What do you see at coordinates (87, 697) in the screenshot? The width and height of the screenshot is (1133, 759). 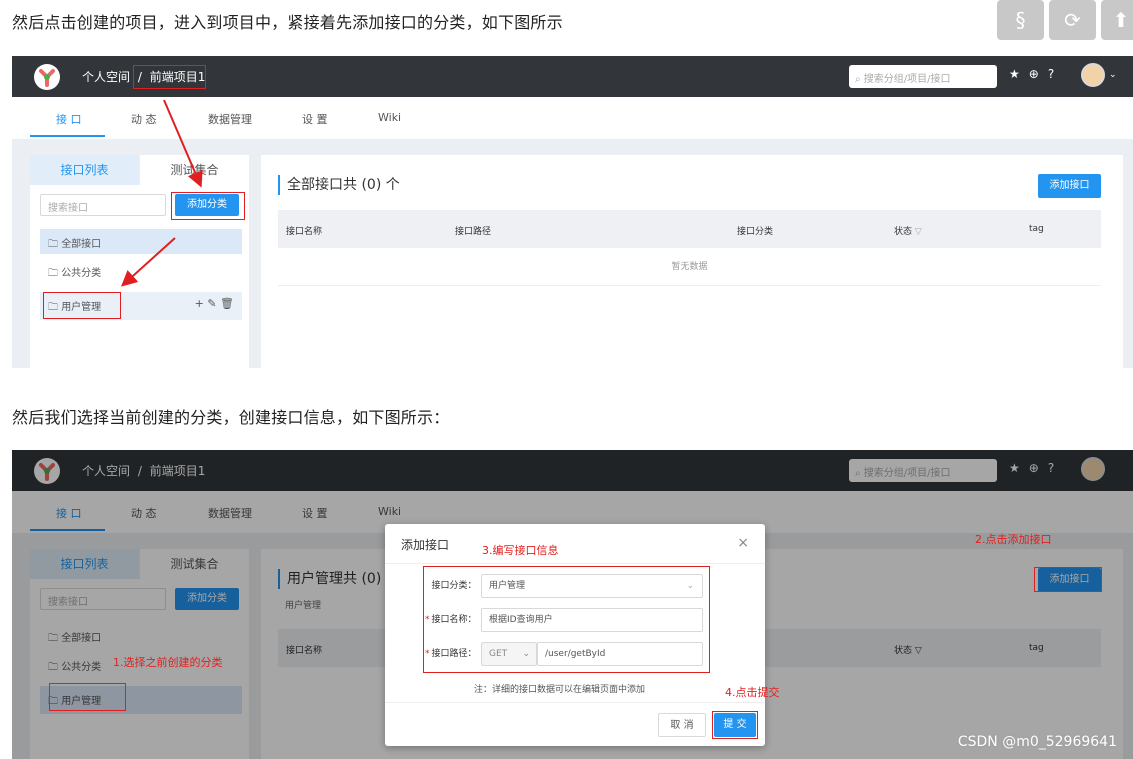 I see `highlight-category` at bounding box center [87, 697].